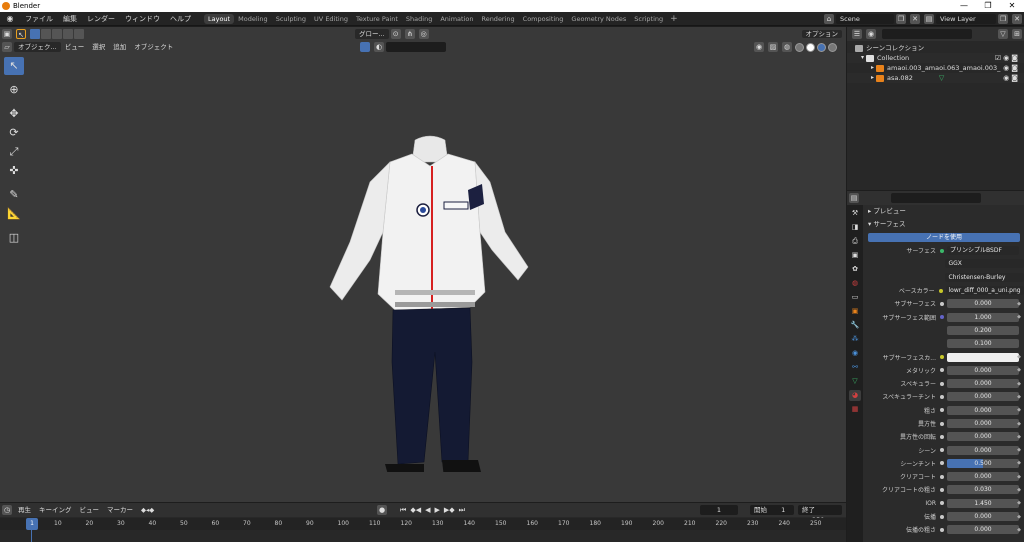 The height and width of the screenshot is (542, 1024). What do you see at coordinates (98, 47) in the screenshot?
I see `viewport-menu-select: 選択` at bounding box center [98, 47].